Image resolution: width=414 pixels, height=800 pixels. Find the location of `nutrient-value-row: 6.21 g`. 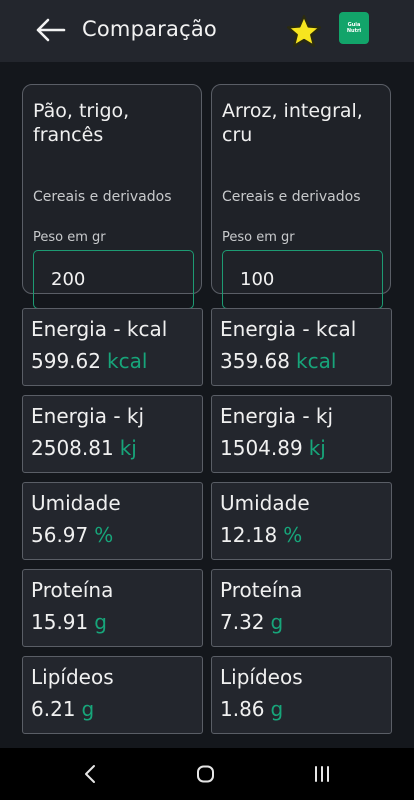

nutrient-value-row: 6.21 g is located at coordinates (62, 709).